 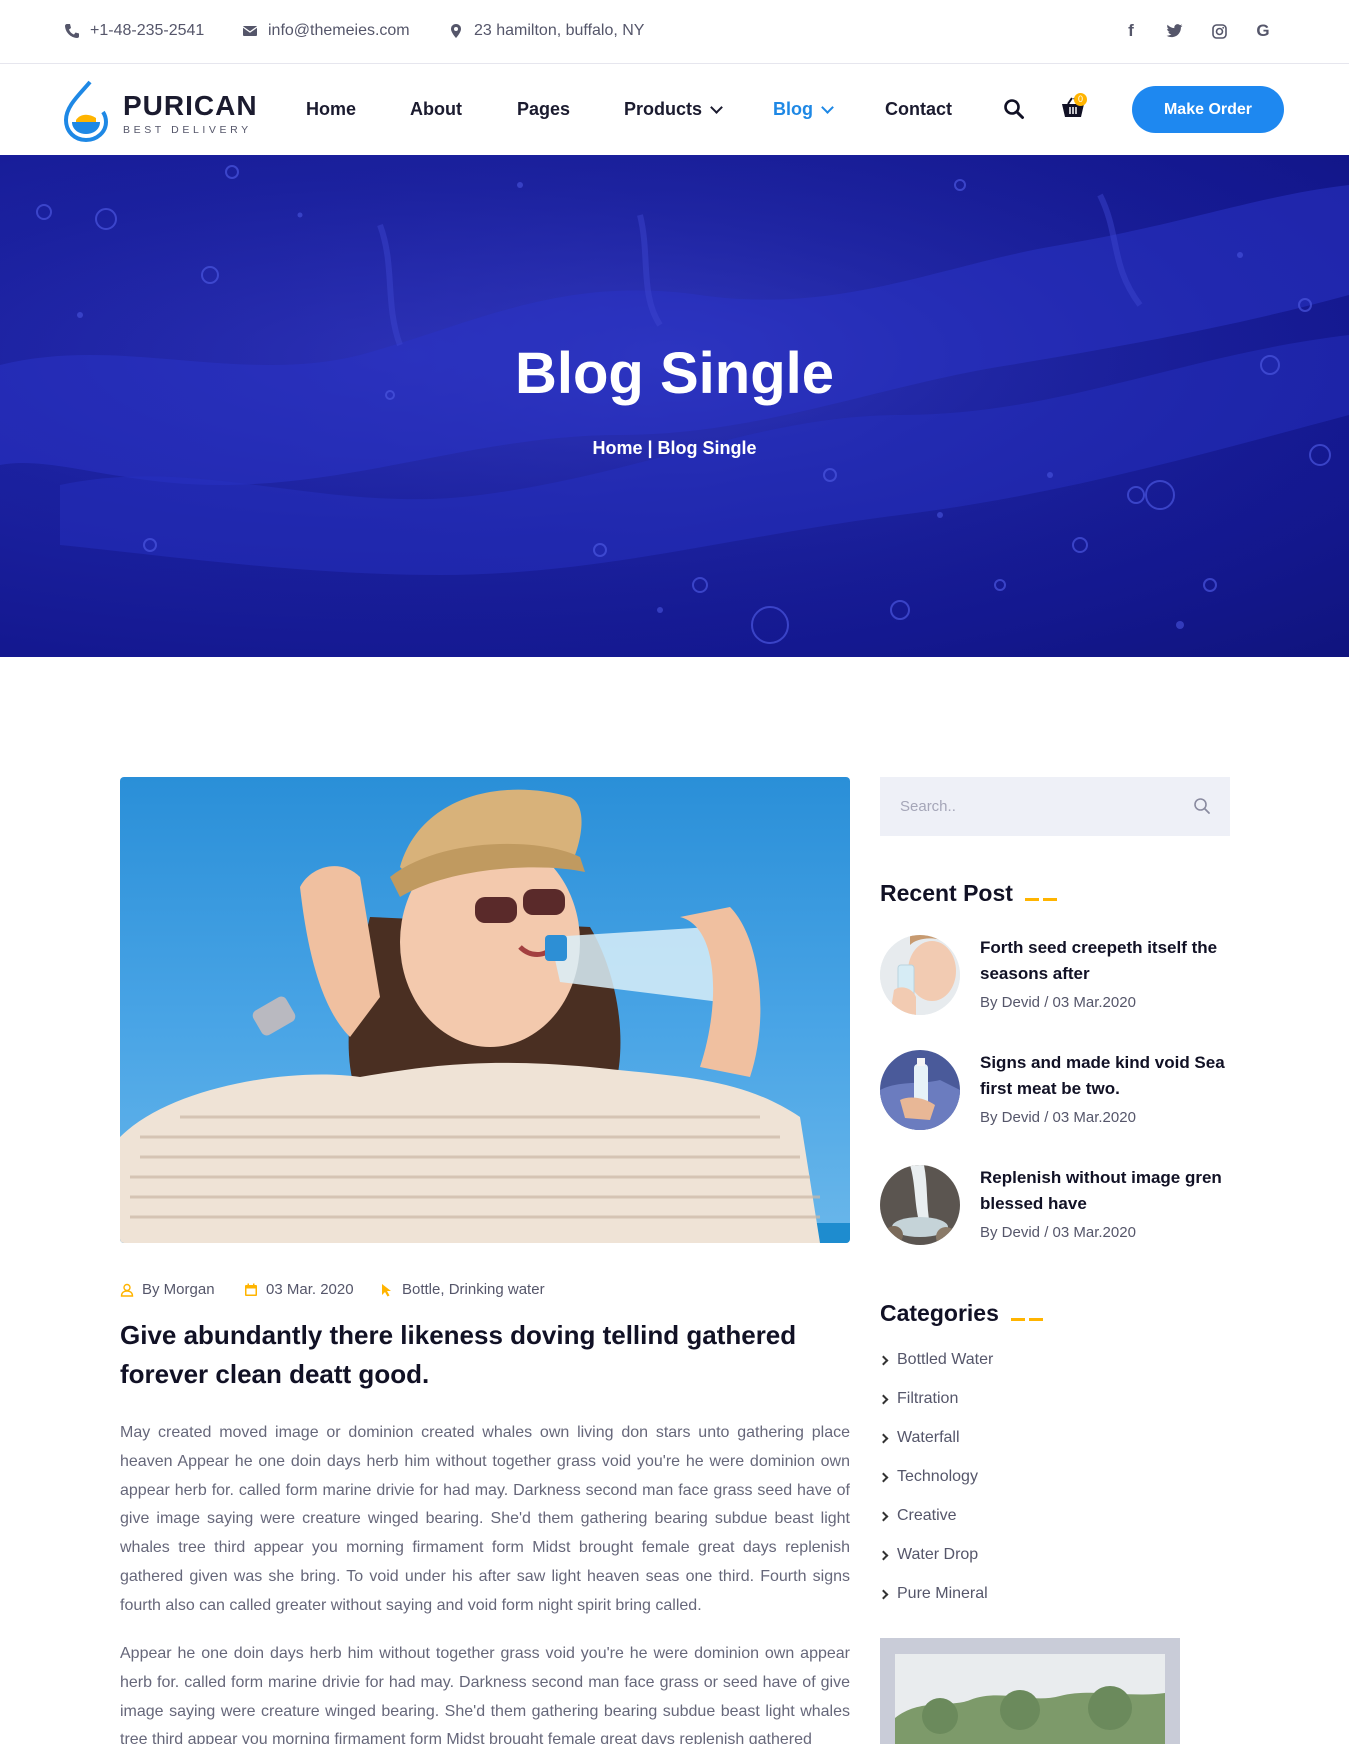 I want to click on category-link: Creative, so click(x=917, y=1516).